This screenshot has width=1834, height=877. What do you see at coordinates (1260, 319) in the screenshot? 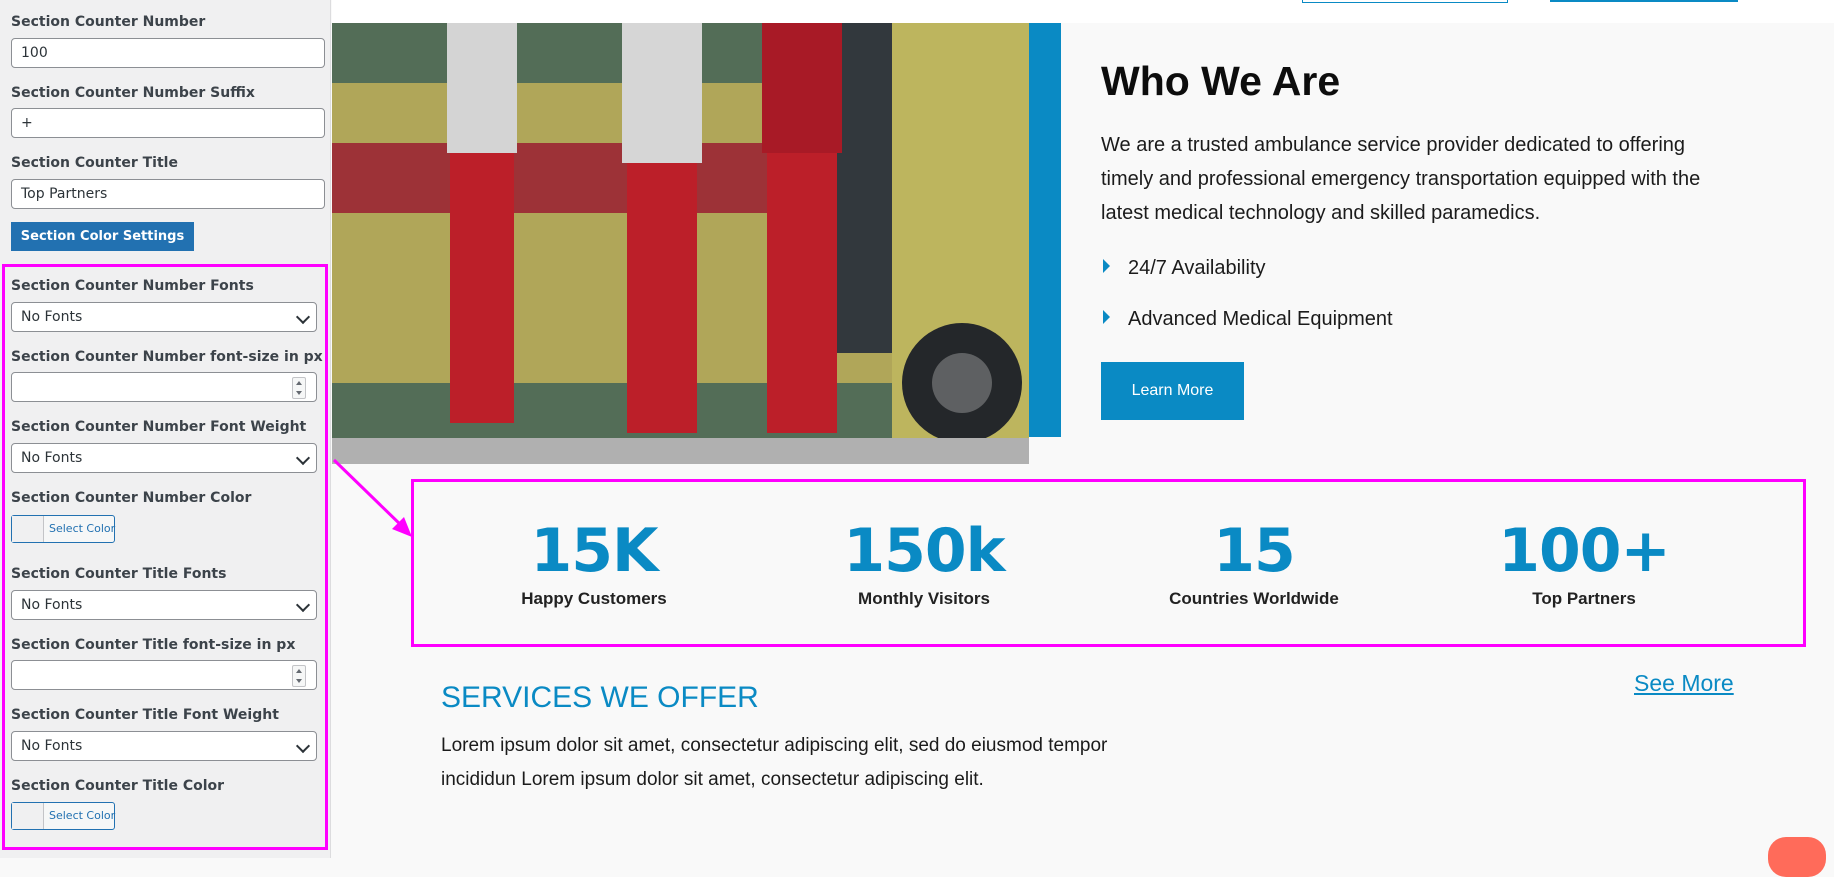
I see `about-bullet-text: Advanced Medical Equipment` at bounding box center [1260, 319].